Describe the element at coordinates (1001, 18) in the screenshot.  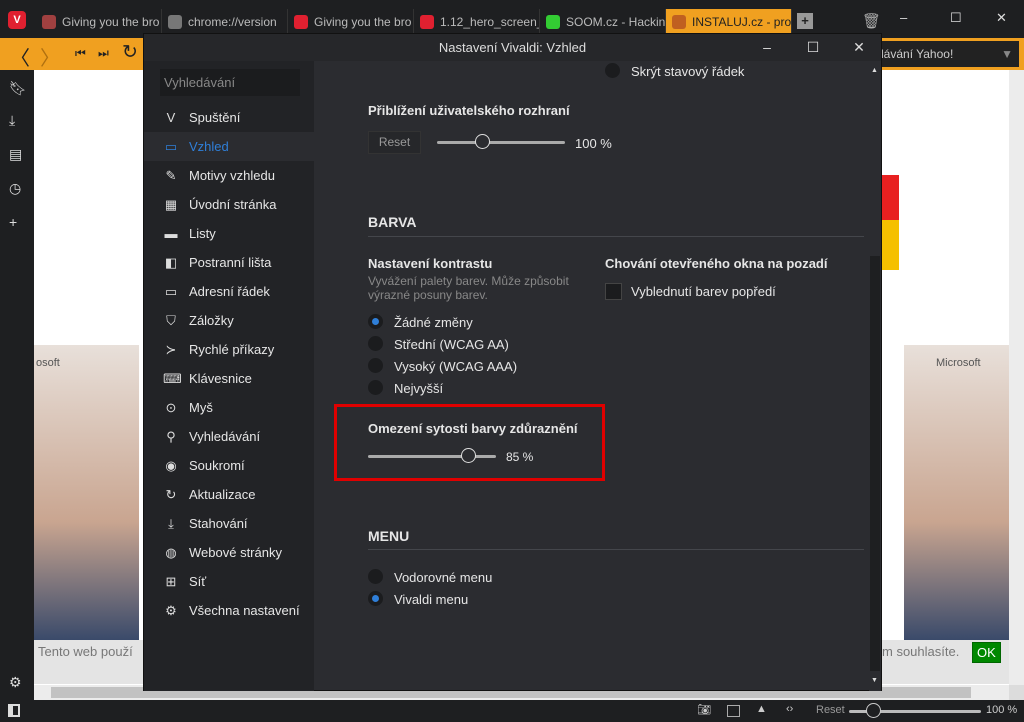
I see `close-button: ✕` at that location.